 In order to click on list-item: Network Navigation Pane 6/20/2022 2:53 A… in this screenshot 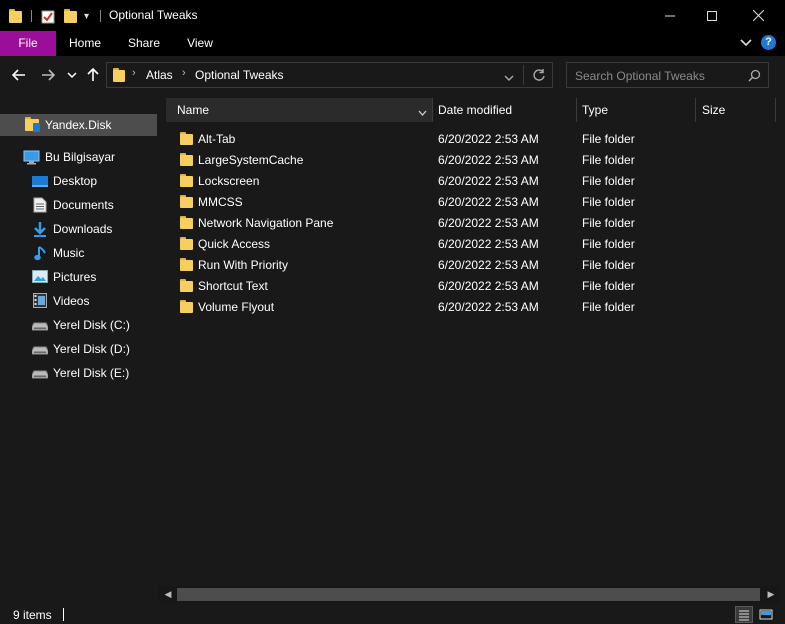, I will do `click(474, 222)`.